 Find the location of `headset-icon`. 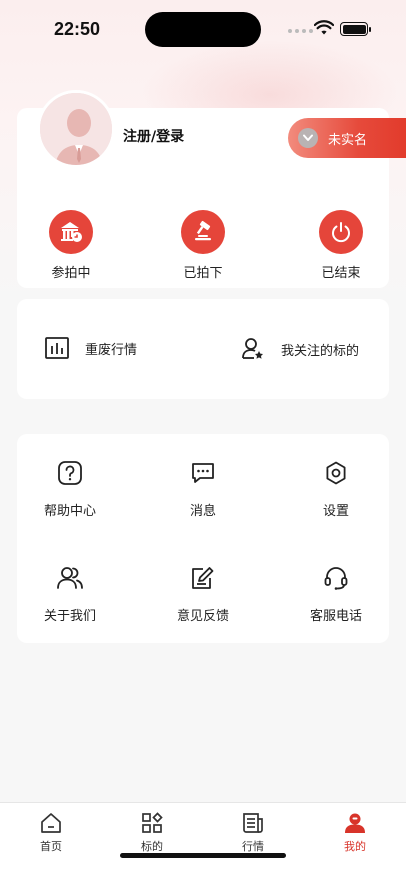

headset-icon is located at coordinates (336, 578).